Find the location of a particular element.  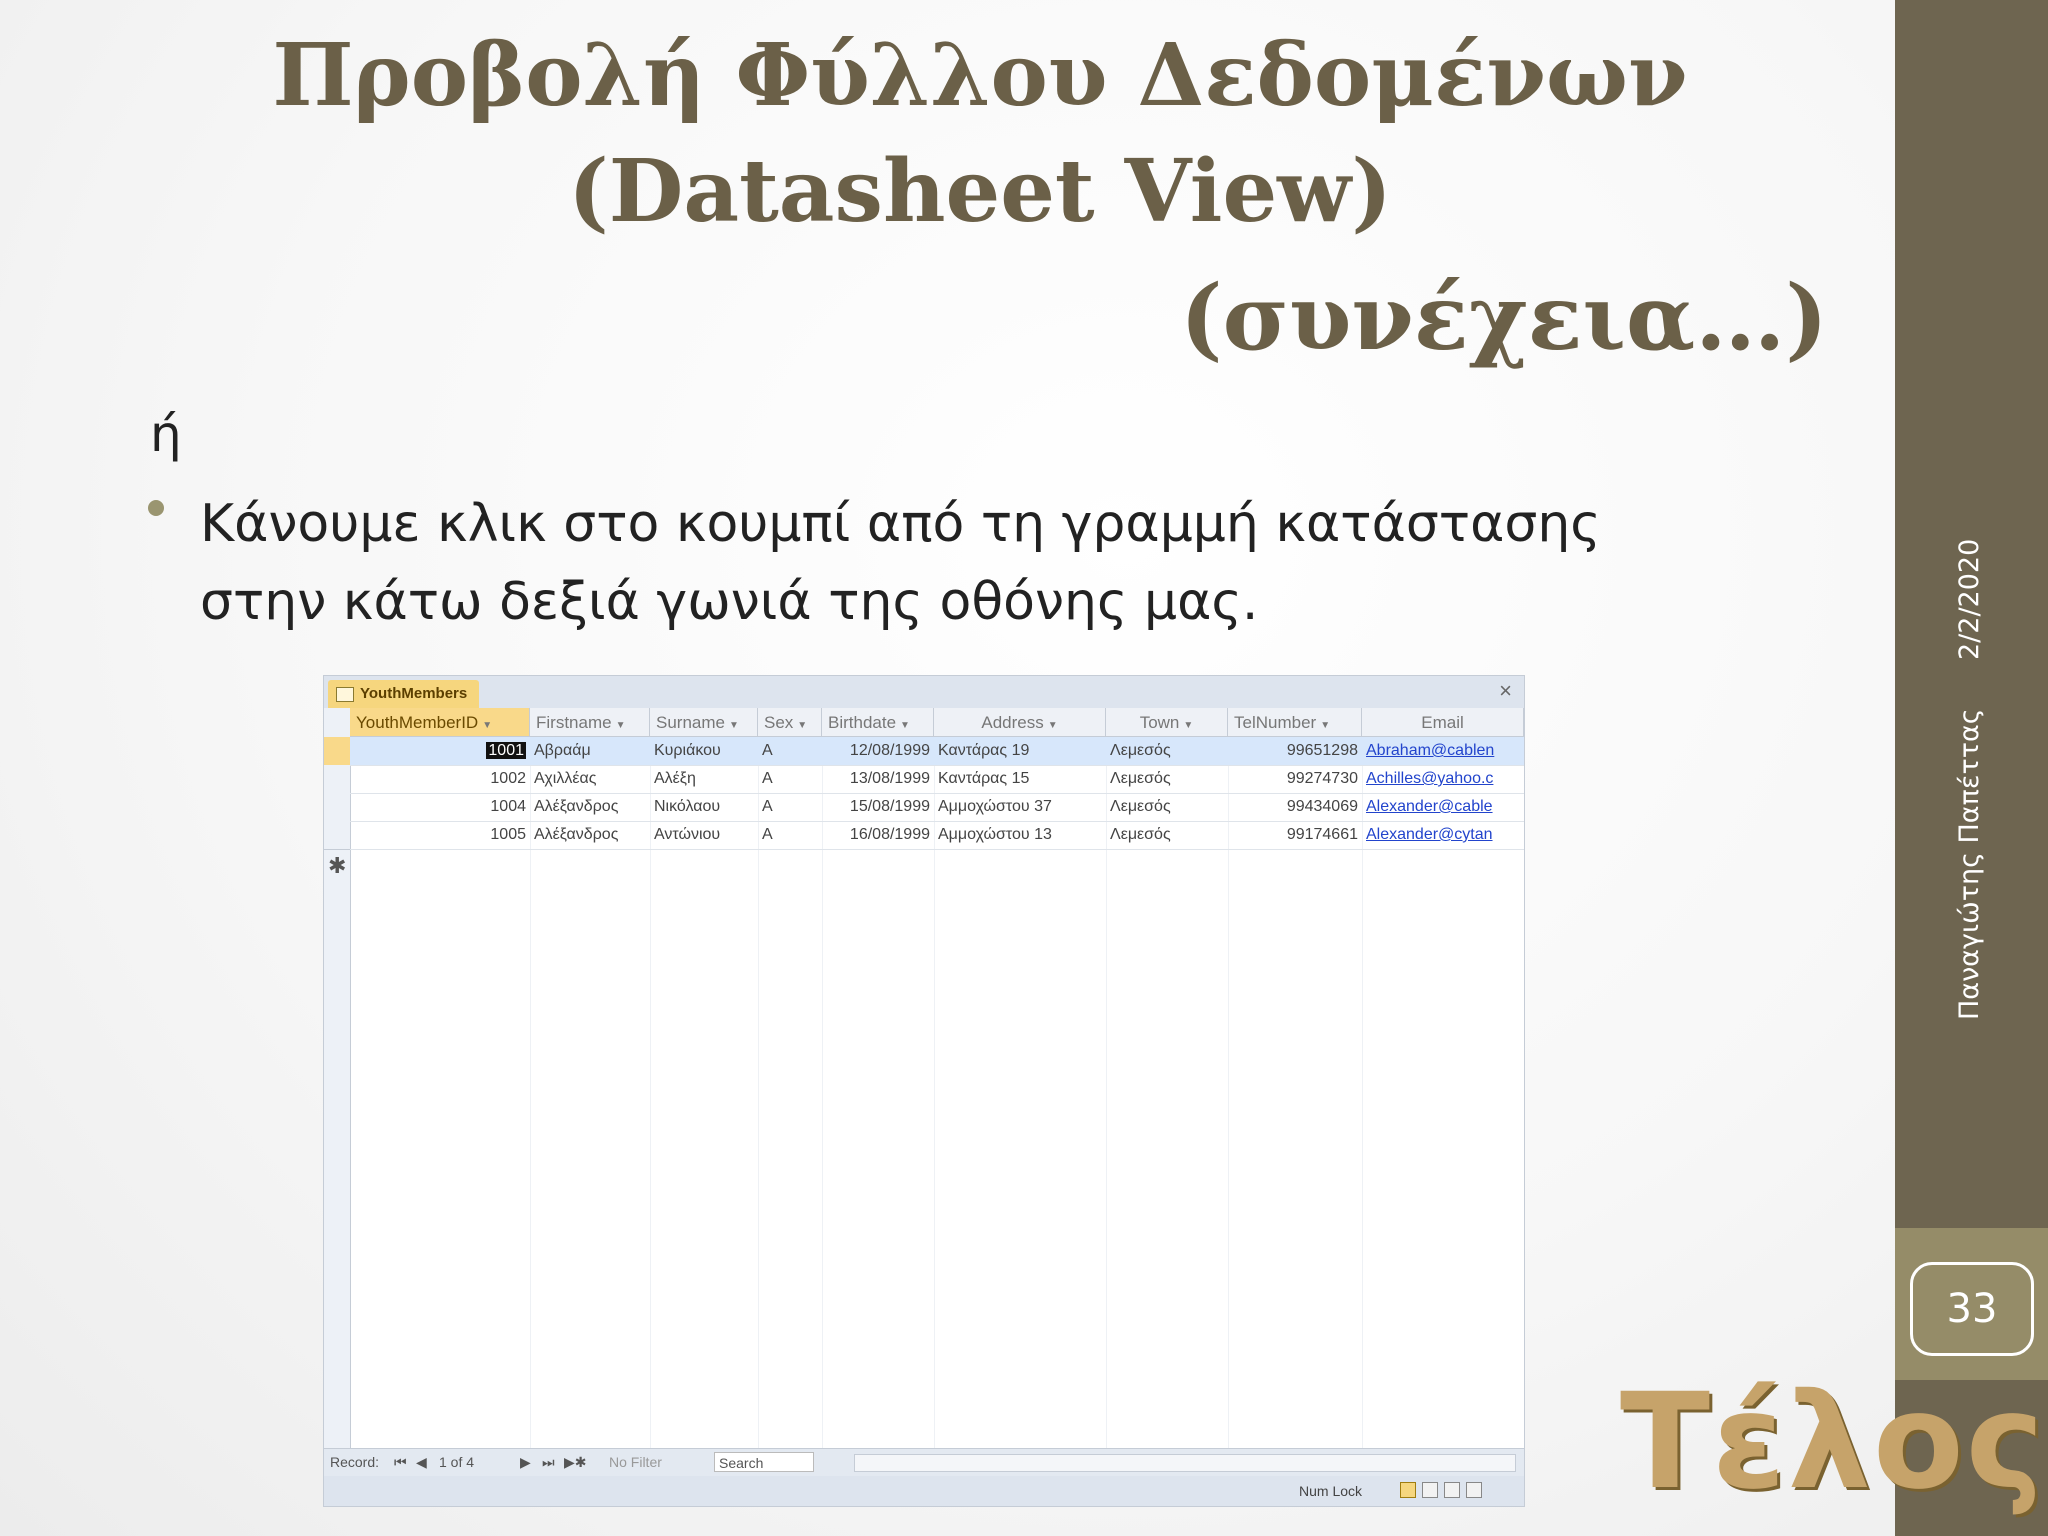

column-header-label: Sex is located at coordinates (779, 722).